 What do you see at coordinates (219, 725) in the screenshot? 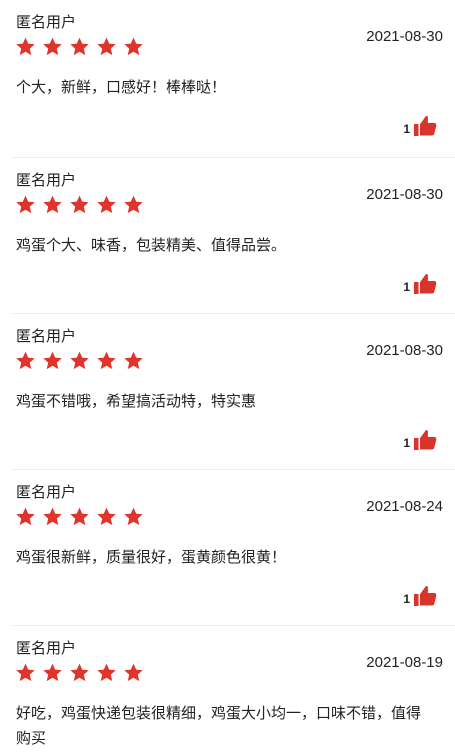
I see `review-content: 好吃，鸡蛋快递包装很精细，鸡蛋大小均一，口味不错，值得购买` at bounding box center [219, 725].